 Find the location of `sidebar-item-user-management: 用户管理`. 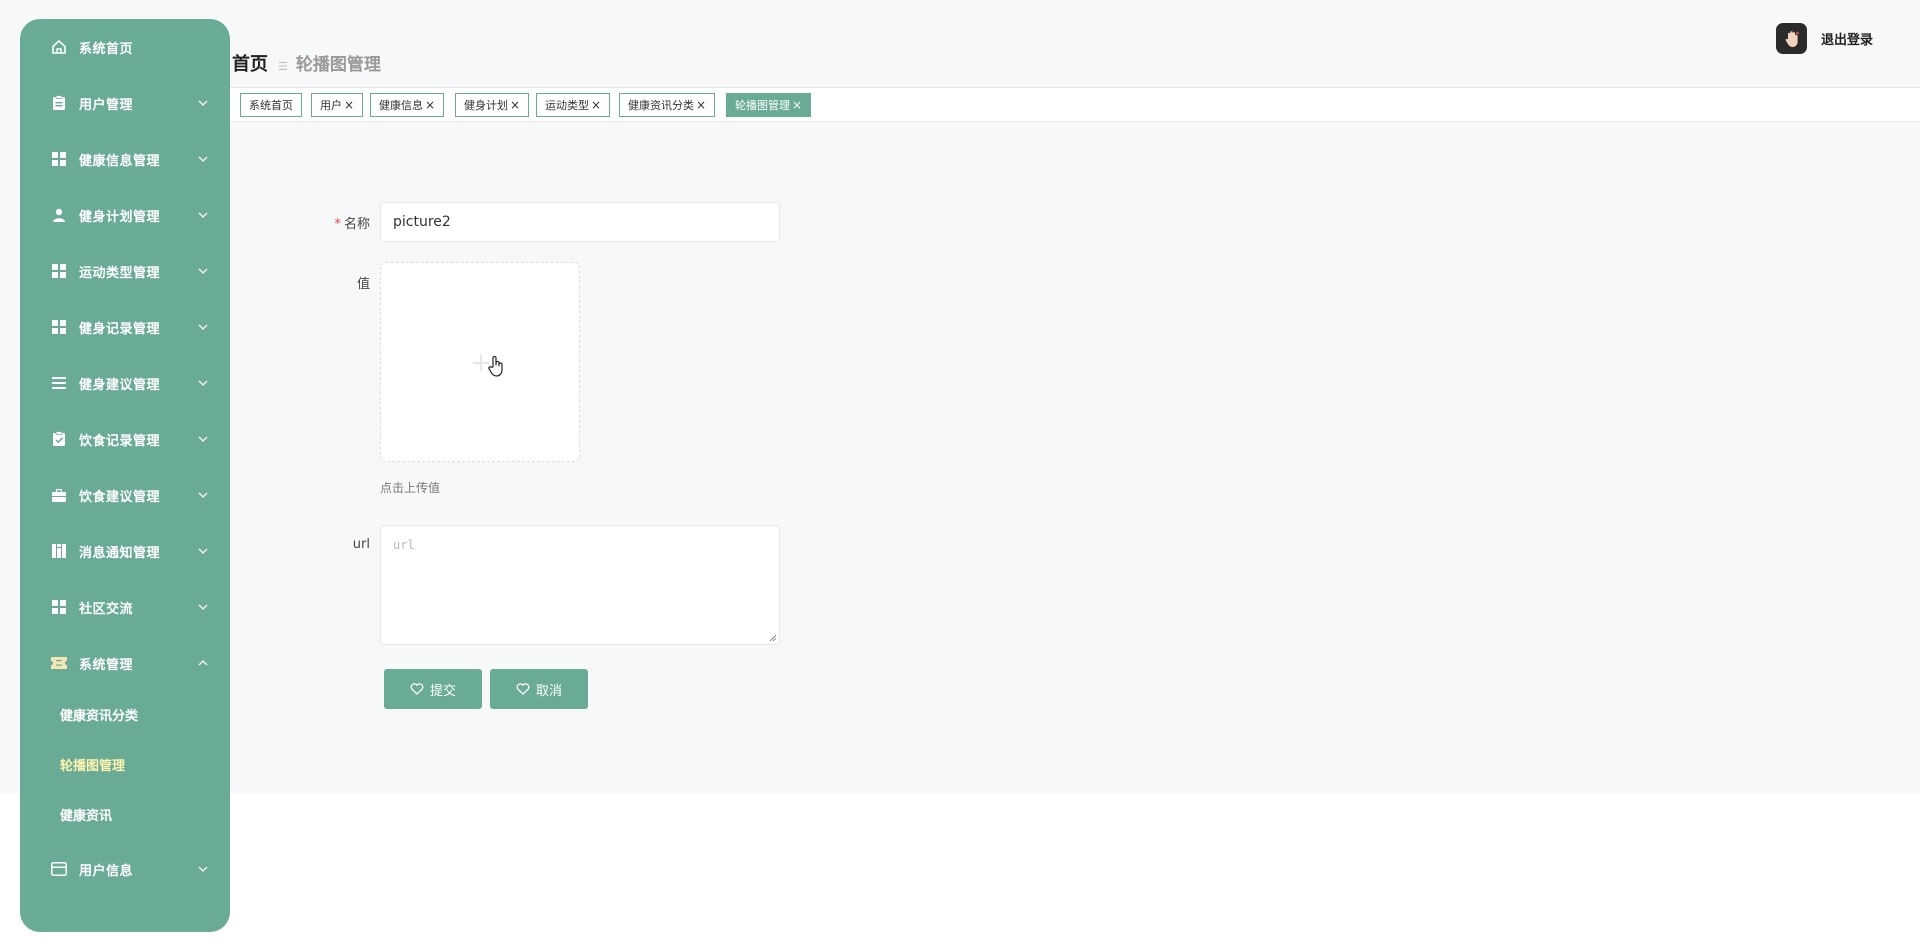

sidebar-item-user-management: 用户管理 is located at coordinates (125, 103).